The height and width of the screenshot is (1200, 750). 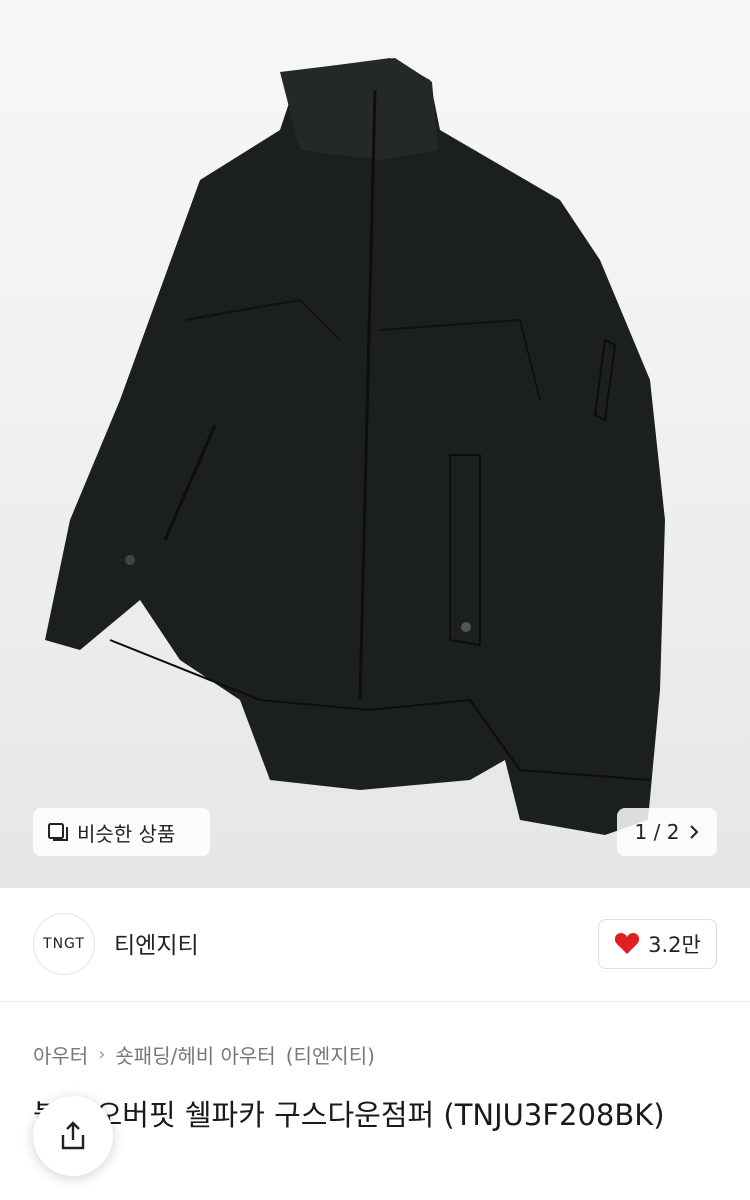 What do you see at coordinates (627, 943) in the screenshot?
I see `heart-icon` at bounding box center [627, 943].